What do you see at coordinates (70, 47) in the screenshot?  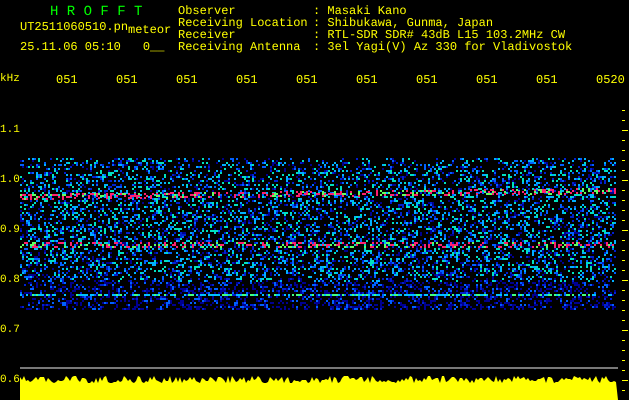 I see `date-time: 25.11.06 05:10` at bounding box center [70, 47].